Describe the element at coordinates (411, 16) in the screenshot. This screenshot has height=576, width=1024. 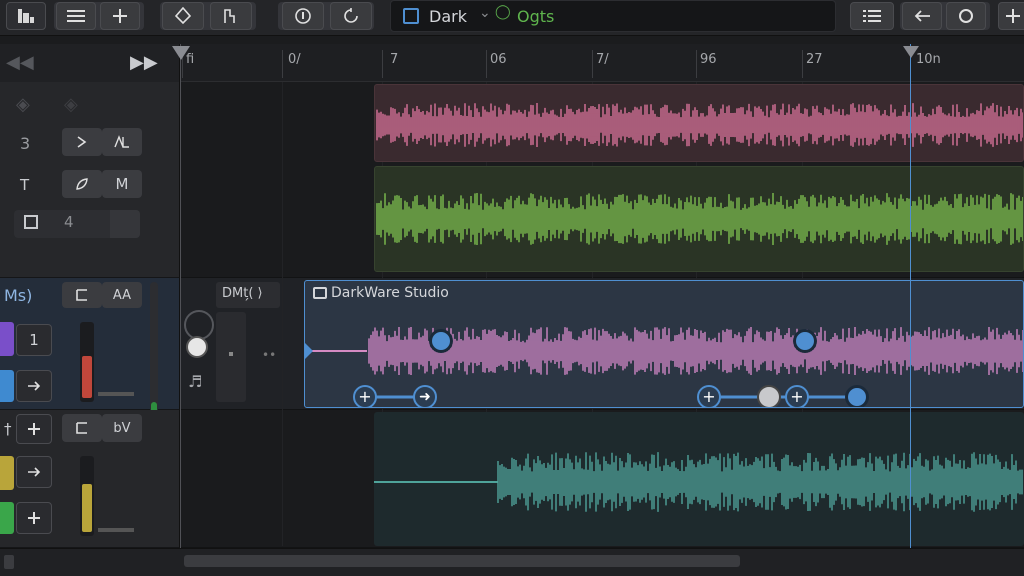
I see `mode-icon` at that location.